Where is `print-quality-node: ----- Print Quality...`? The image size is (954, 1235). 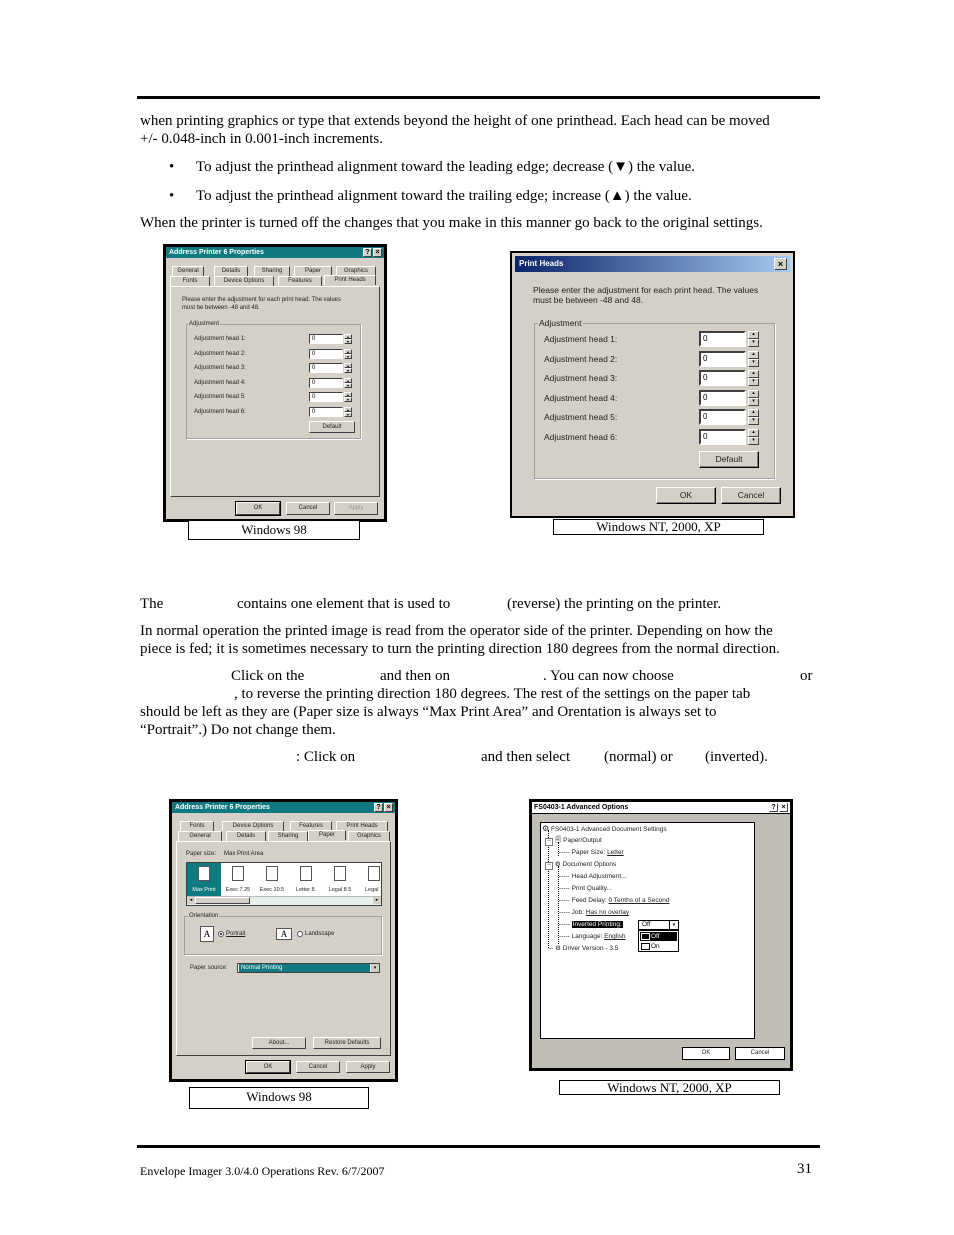
print-quality-node: ----- Print Quality... is located at coordinates (585, 889).